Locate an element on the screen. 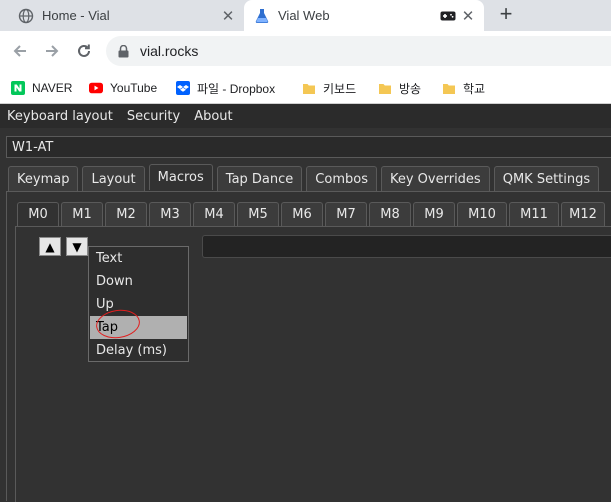 Image resolution: width=611 pixels, height=502 pixels. bookmark-folder-broadcast: 방송 is located at coordinates (399, 88).